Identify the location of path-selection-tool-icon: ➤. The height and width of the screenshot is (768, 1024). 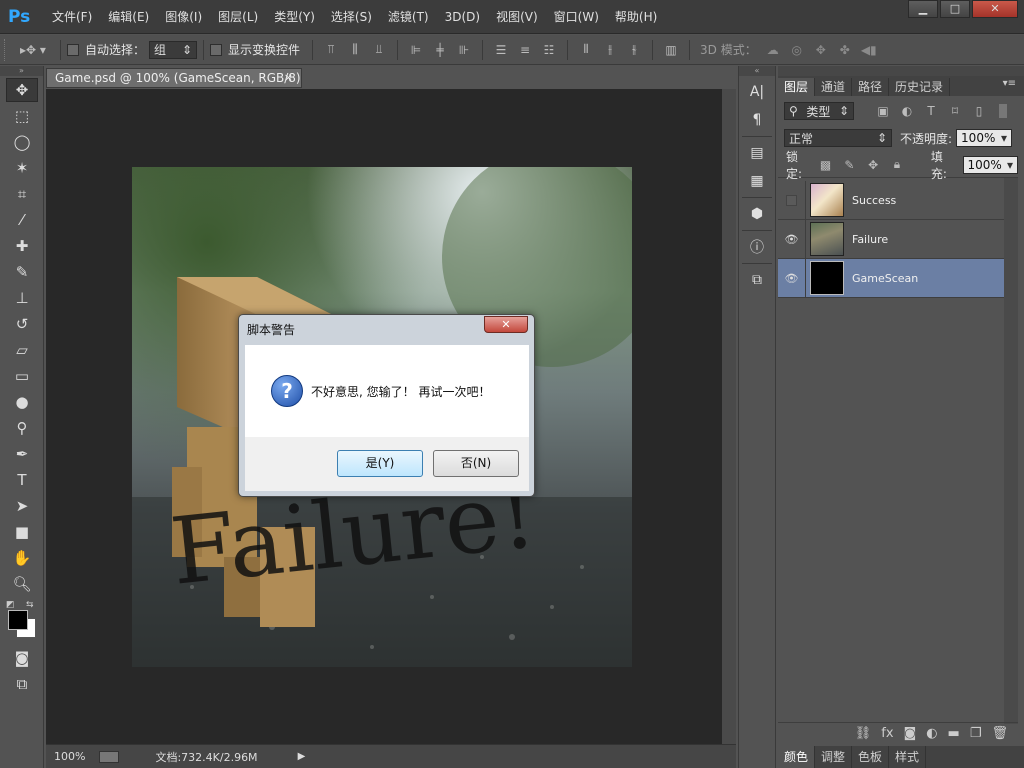
(22, 506).